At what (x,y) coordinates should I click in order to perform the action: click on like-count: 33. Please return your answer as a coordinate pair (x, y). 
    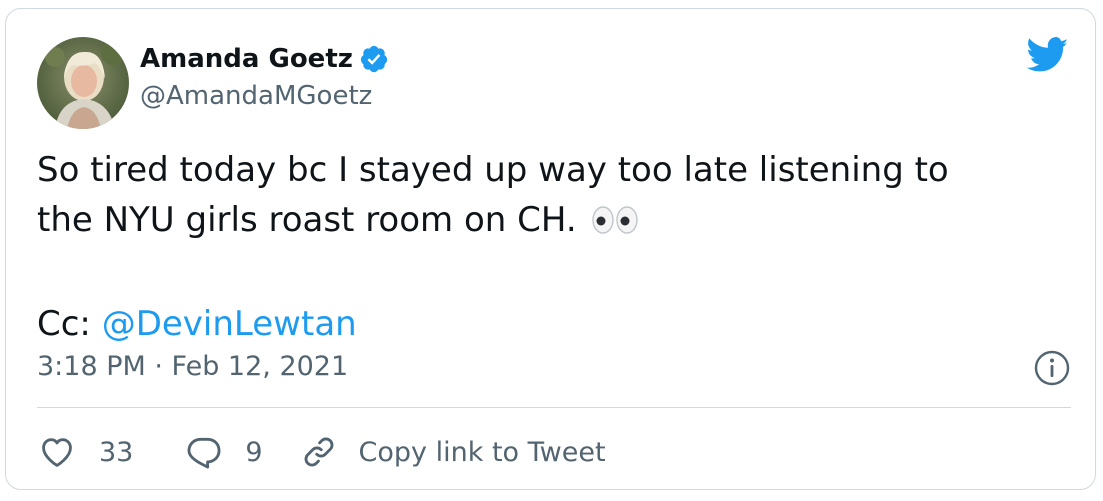
    Looking at the image, I should click on (116, 452).